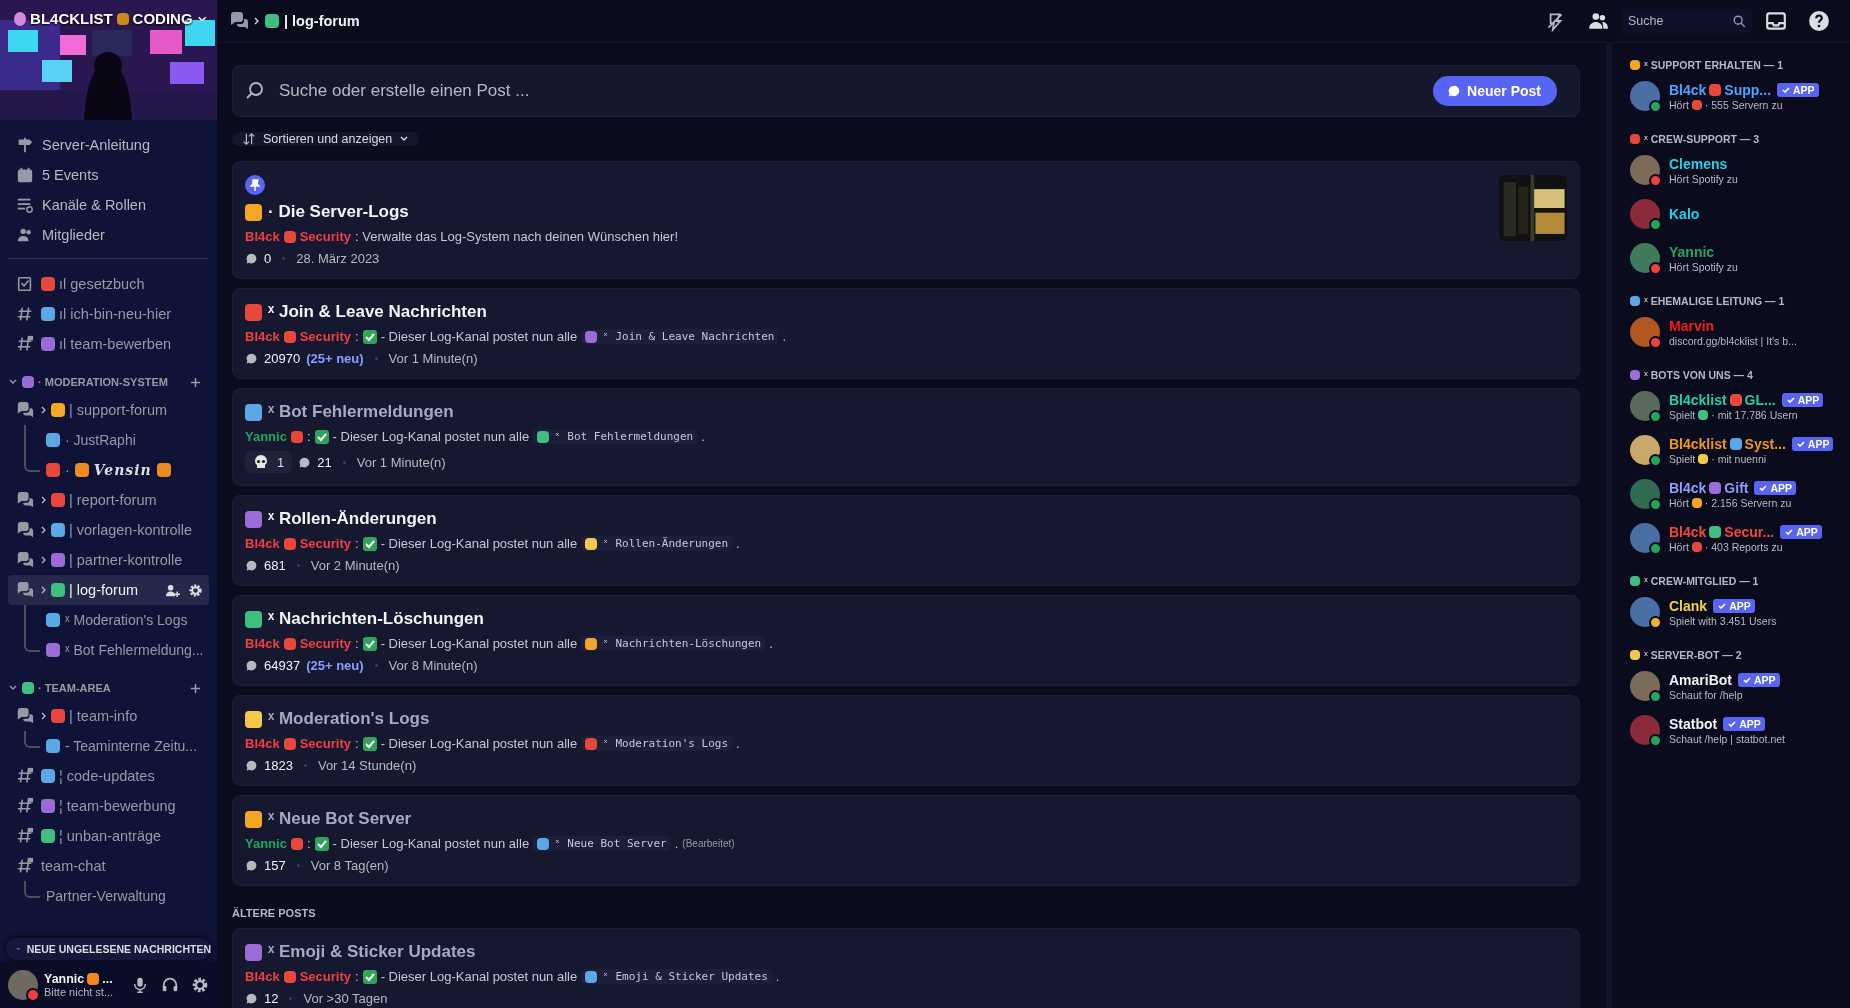 The image size is (1850, 1008). Describe the element at coordinates (108, 314) in the screenshot. I see `channel-item: ıl ich-bin-neu-hier` at that location.